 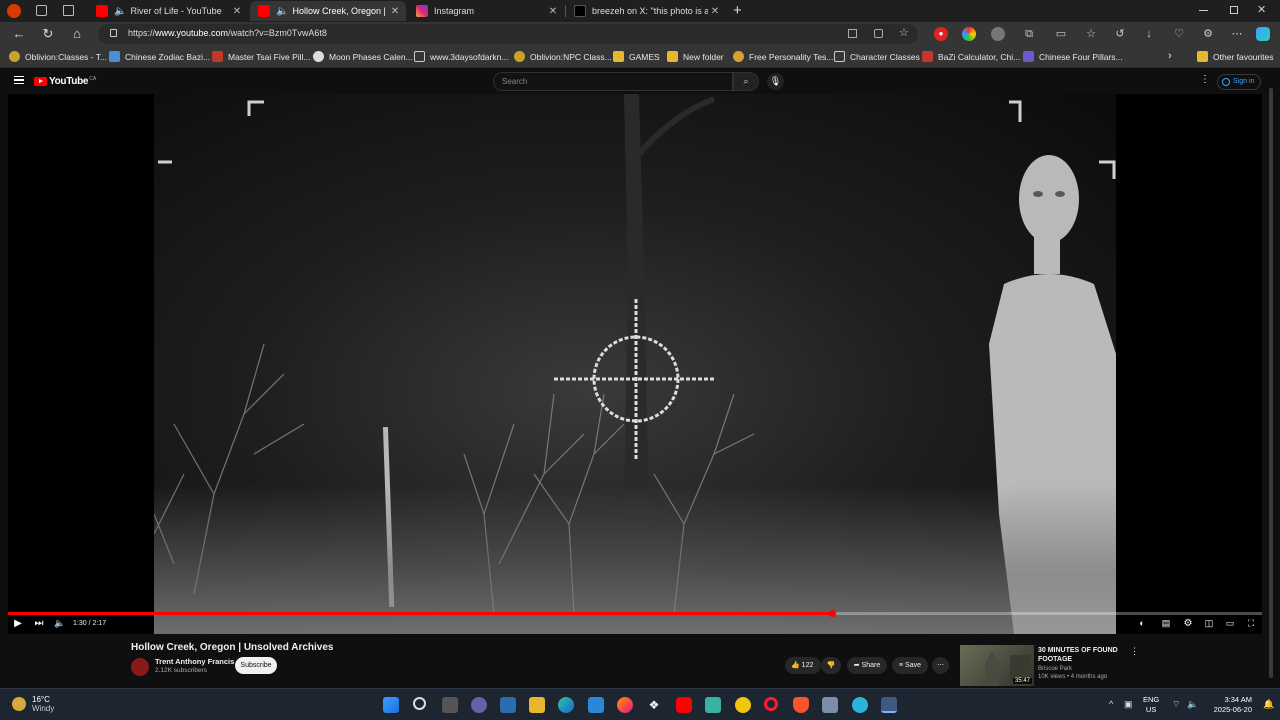 I want to click on app-available-icon, so click(x=852, y=33).